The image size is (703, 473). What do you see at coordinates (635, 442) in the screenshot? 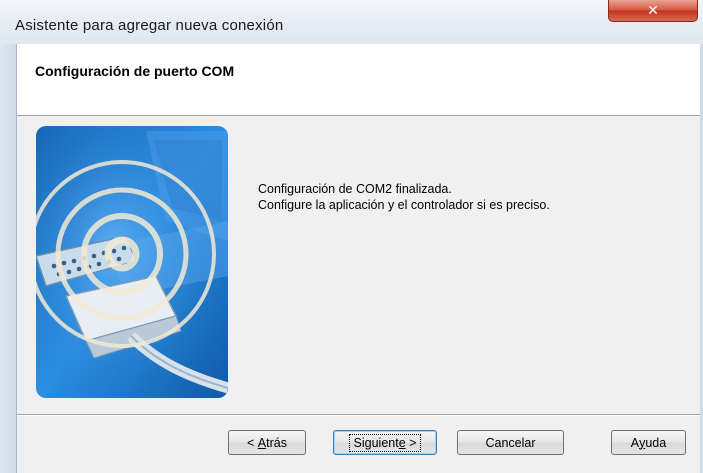
I see `help-button-prefix: A` at bounding box center [635, 442].